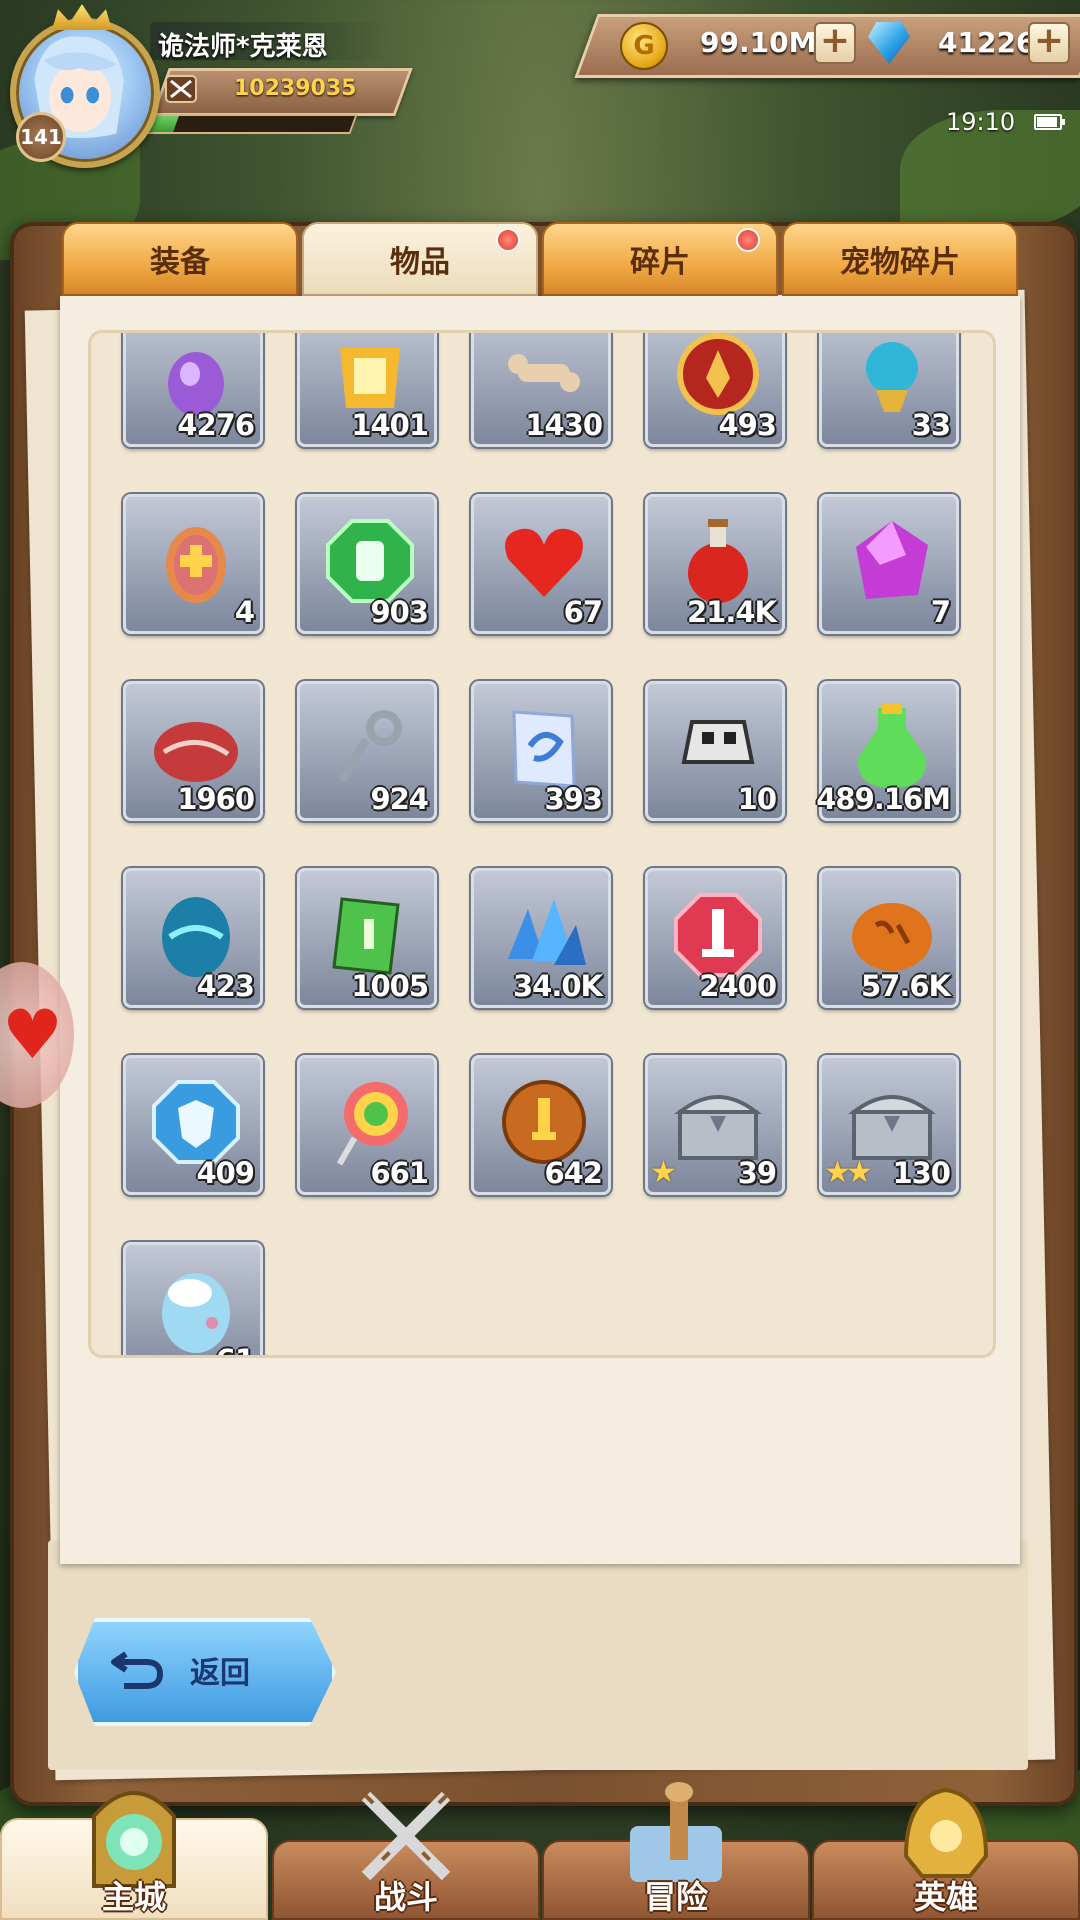  What do you see at coordinates (1049, 43) in the screenshot?
I see `add-gems-button: +` at bounding box center [1049, 43].